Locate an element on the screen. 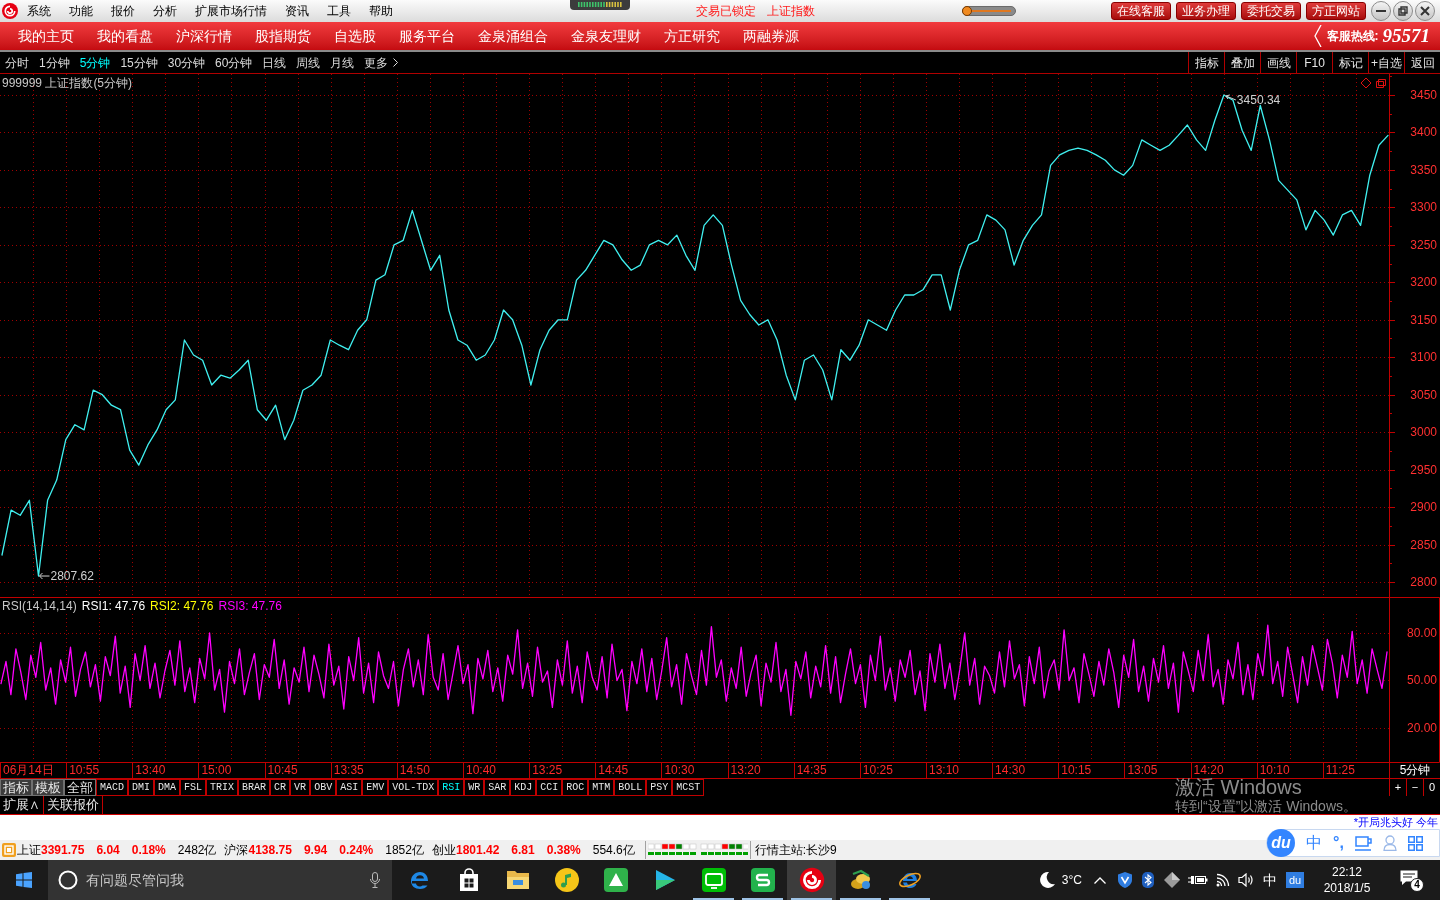 The height and width of the screenshot is (900, 1440). menu-item: 工具 is located at coordinates (339, 11).